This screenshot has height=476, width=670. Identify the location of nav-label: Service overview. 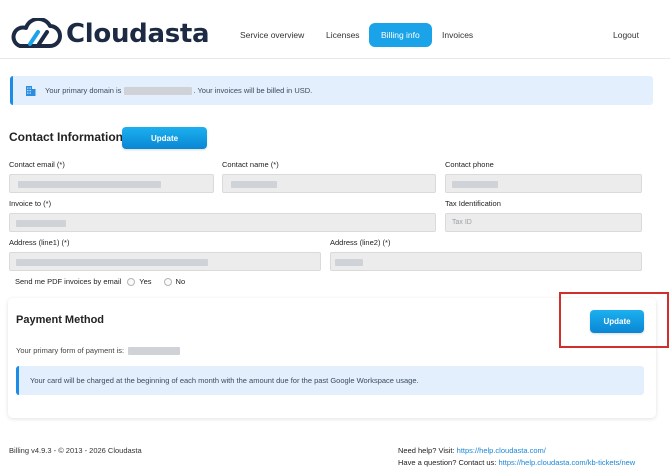
(272, 35).